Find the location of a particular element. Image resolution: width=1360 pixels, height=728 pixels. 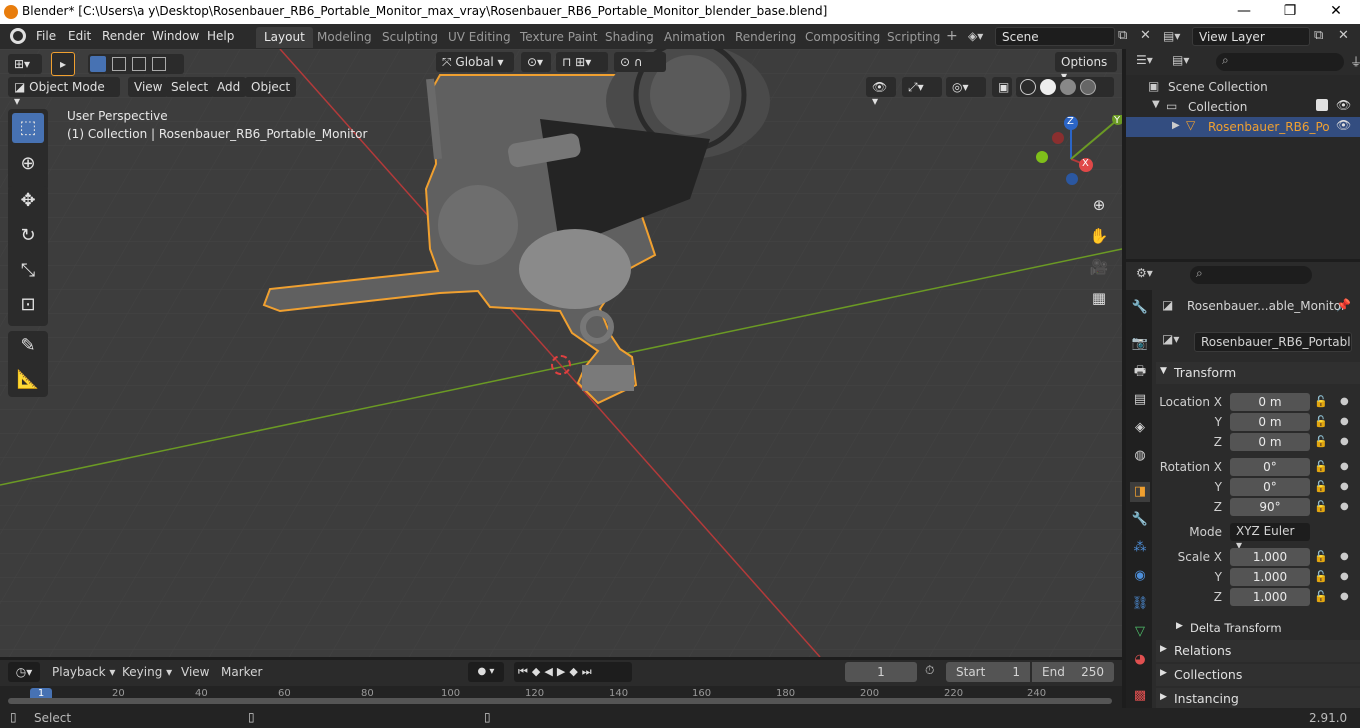

exclude-checkbox is located at coordinates (1322, 105).